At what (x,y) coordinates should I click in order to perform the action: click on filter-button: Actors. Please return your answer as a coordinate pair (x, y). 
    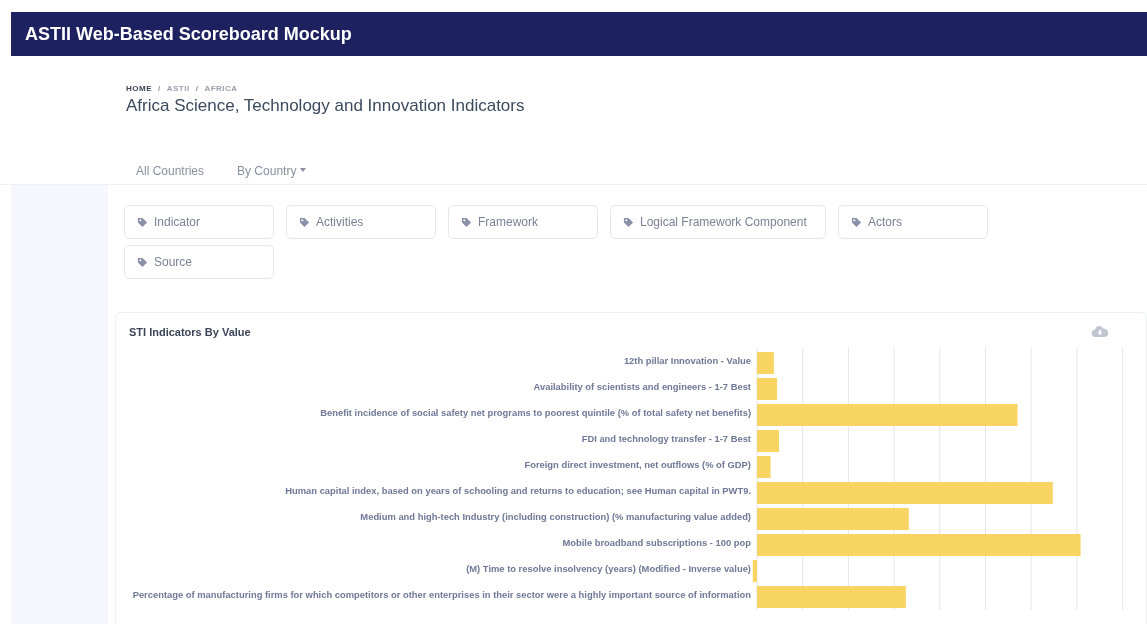
    Looking at the image, I should click on (913, 222).